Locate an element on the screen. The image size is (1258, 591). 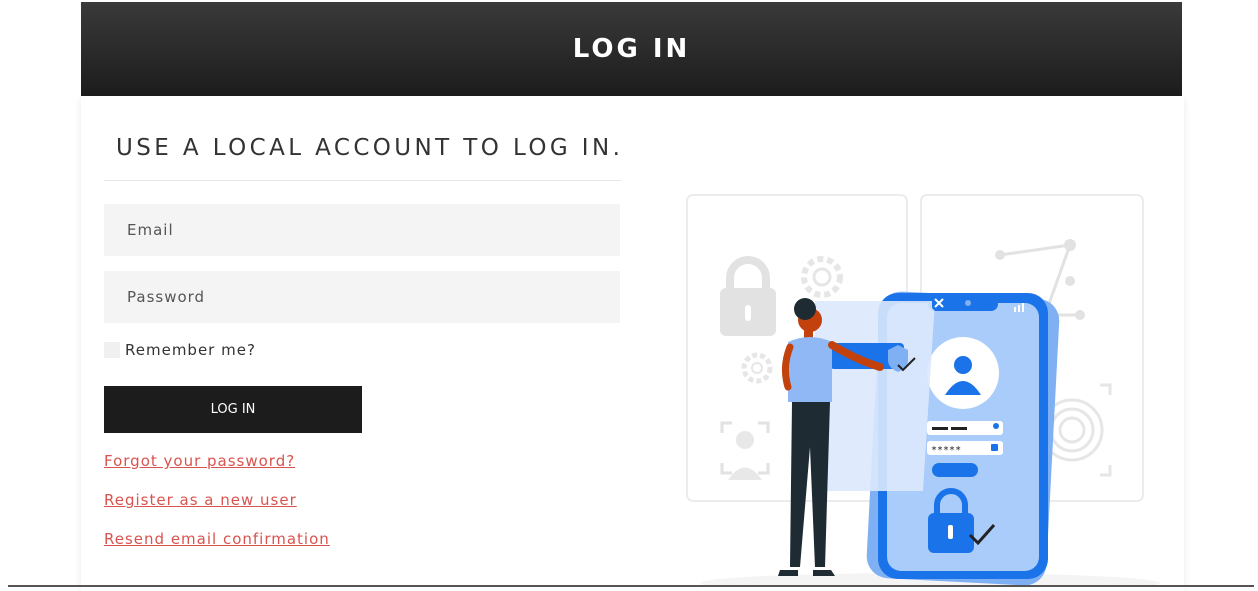
close-icon is located at coordinates (939, 303).